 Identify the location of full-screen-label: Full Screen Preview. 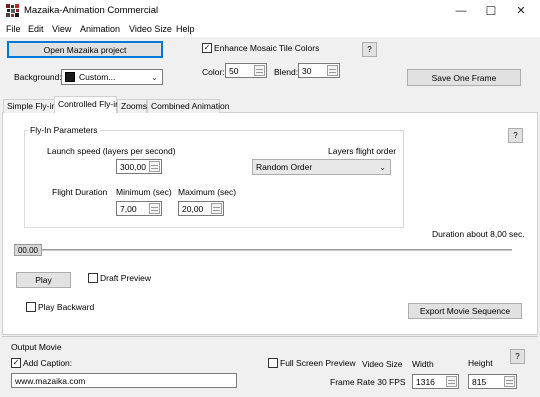
(318, 363).